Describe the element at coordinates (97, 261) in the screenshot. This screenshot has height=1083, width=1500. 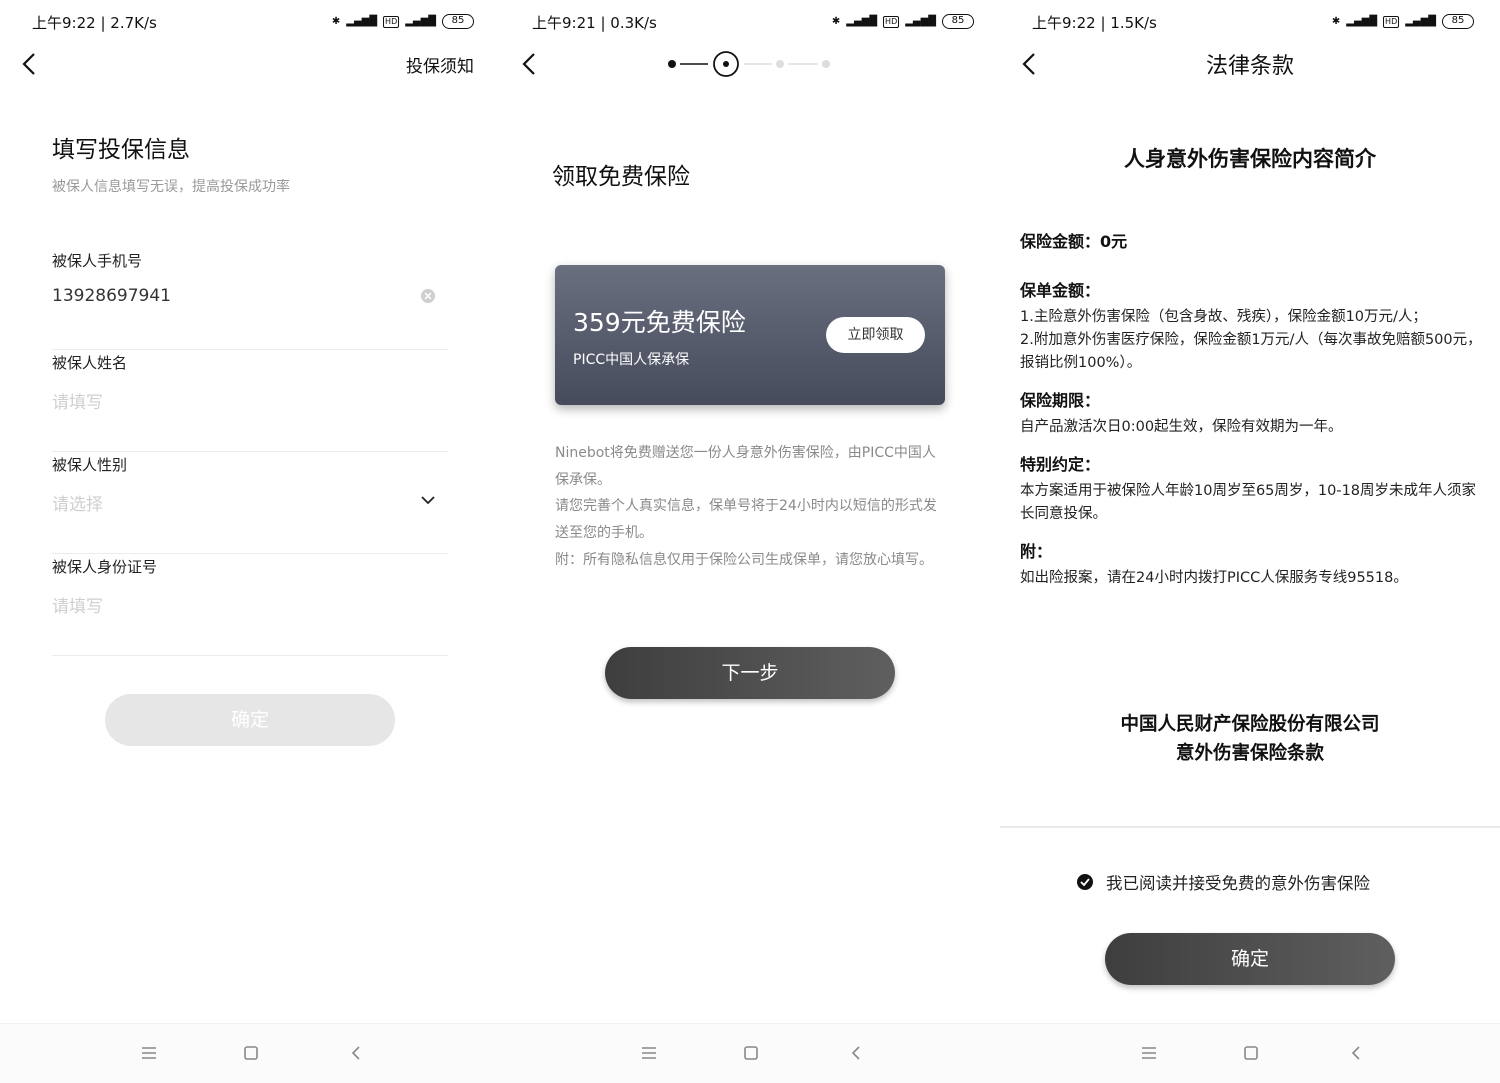
I see `field-label: 被保人手机号` at that location.